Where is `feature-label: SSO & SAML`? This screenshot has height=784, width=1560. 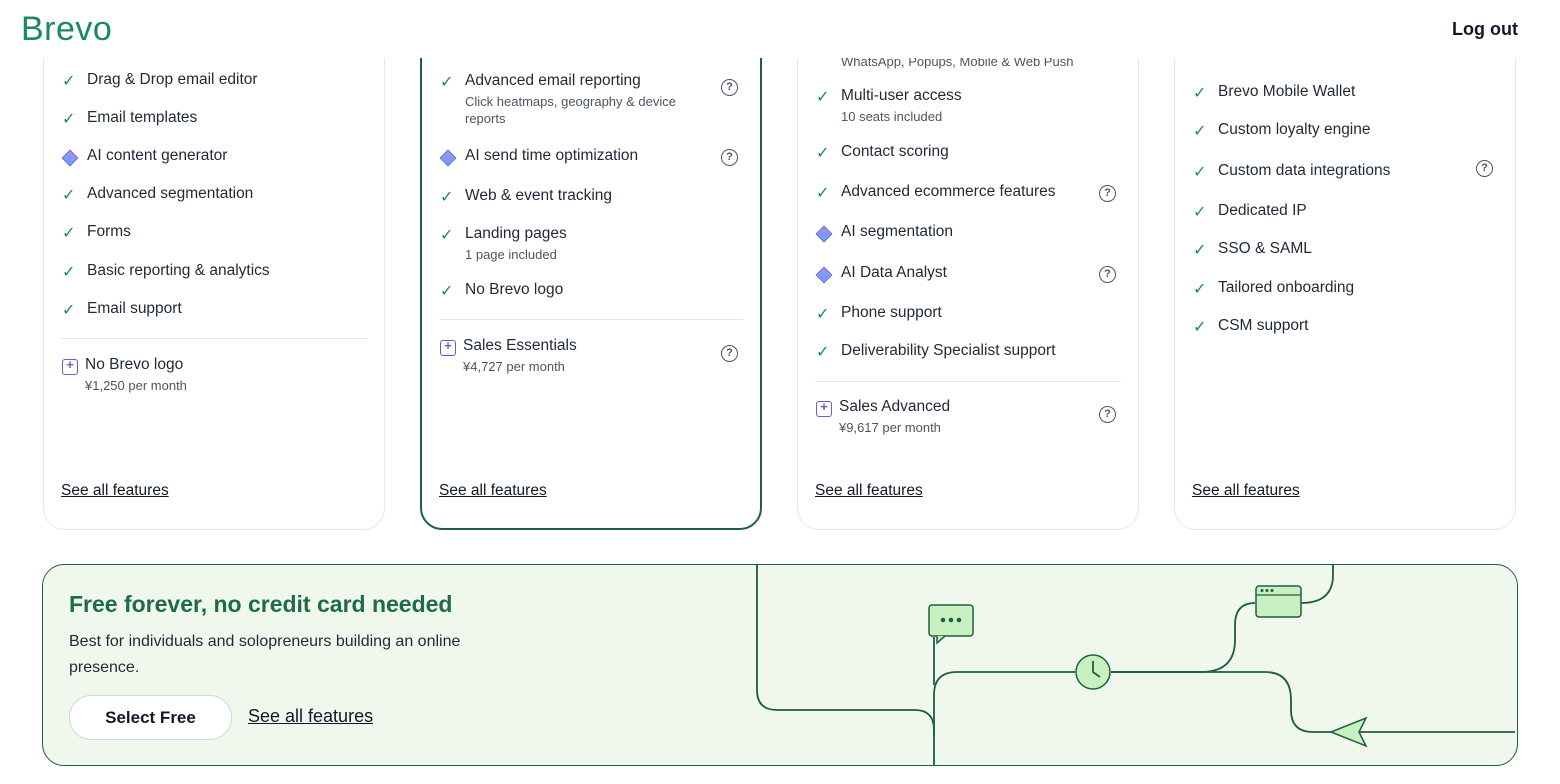
feature-label: SSO & SAML is located at coordinates (1265, 248).